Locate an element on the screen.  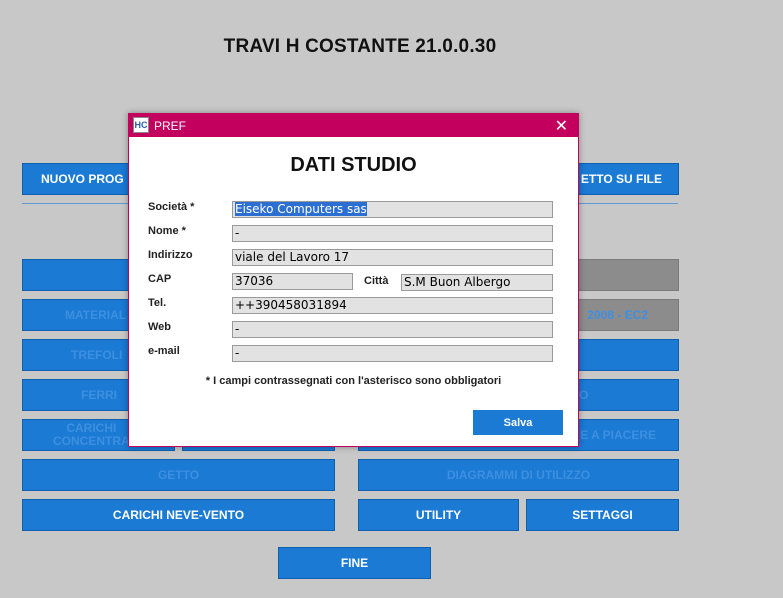
utility-label: UTILITY is located at coordinates (438, 514).